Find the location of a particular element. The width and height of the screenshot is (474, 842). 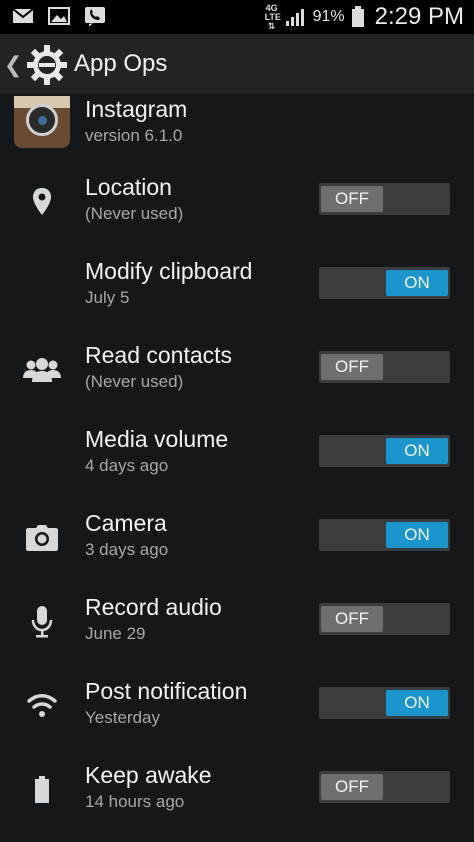

permission-last-used: 3 days ago is located at coordinates (127, 549).